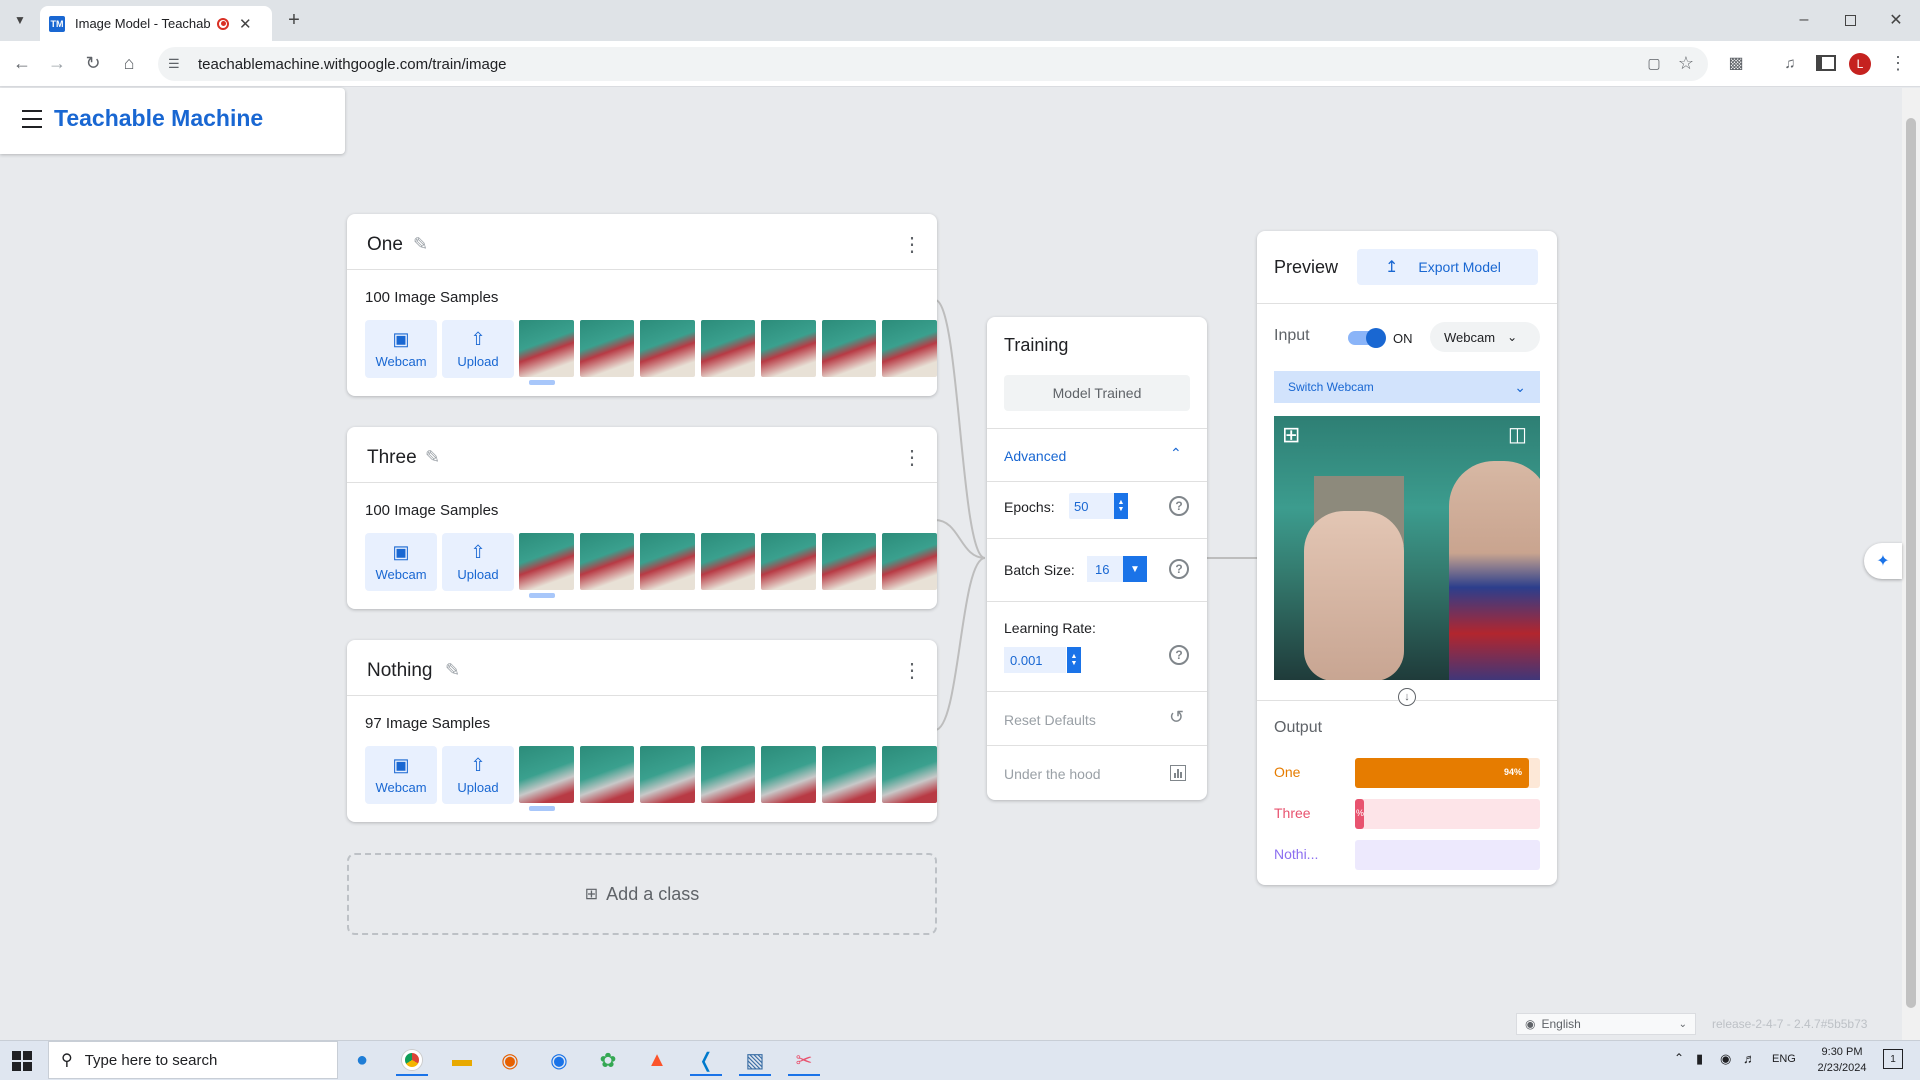 The image size is (1920, 1080). I want to click on epochs-stepper: ▲ ▼, so click(1121, 506).